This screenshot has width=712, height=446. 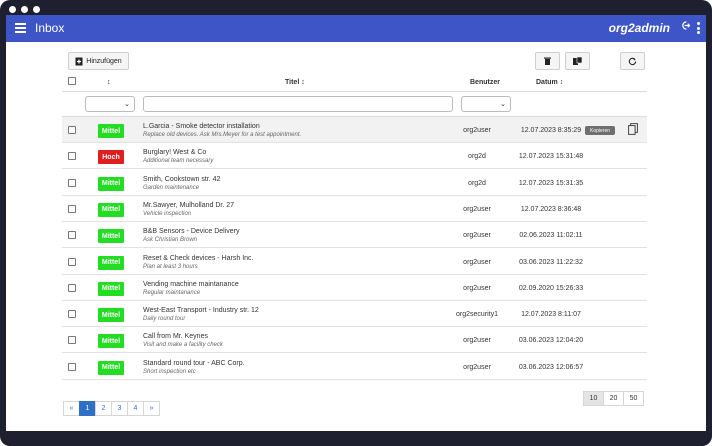 I want to click on row-date: 03.06.2023 12:04:20, so click(x=551, y=341).